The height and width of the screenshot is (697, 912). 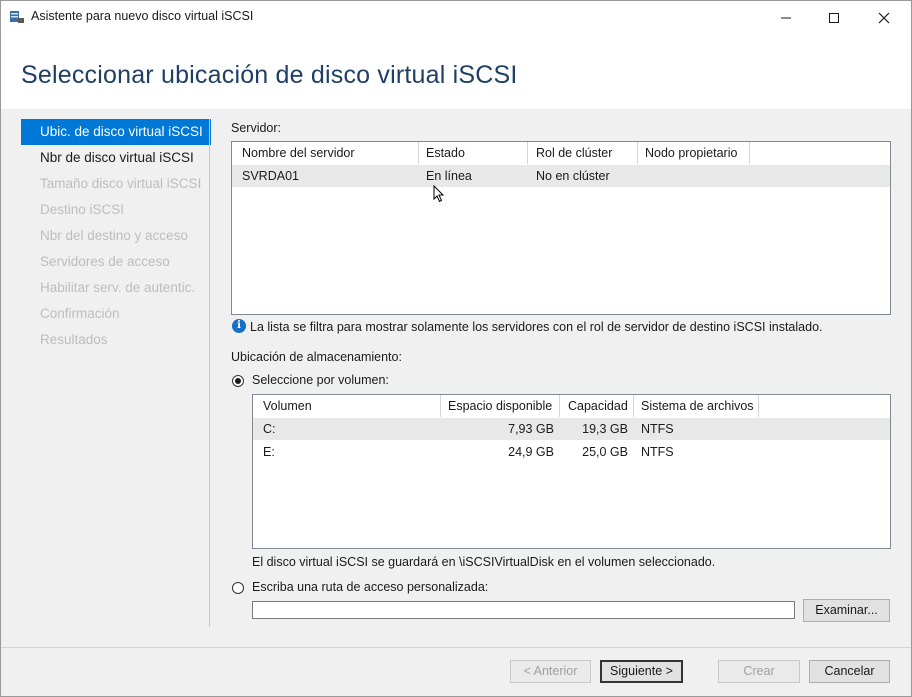 I want to click on storage-location-label: Ubicación de almacenamiento:, so click(x=316, y=357).